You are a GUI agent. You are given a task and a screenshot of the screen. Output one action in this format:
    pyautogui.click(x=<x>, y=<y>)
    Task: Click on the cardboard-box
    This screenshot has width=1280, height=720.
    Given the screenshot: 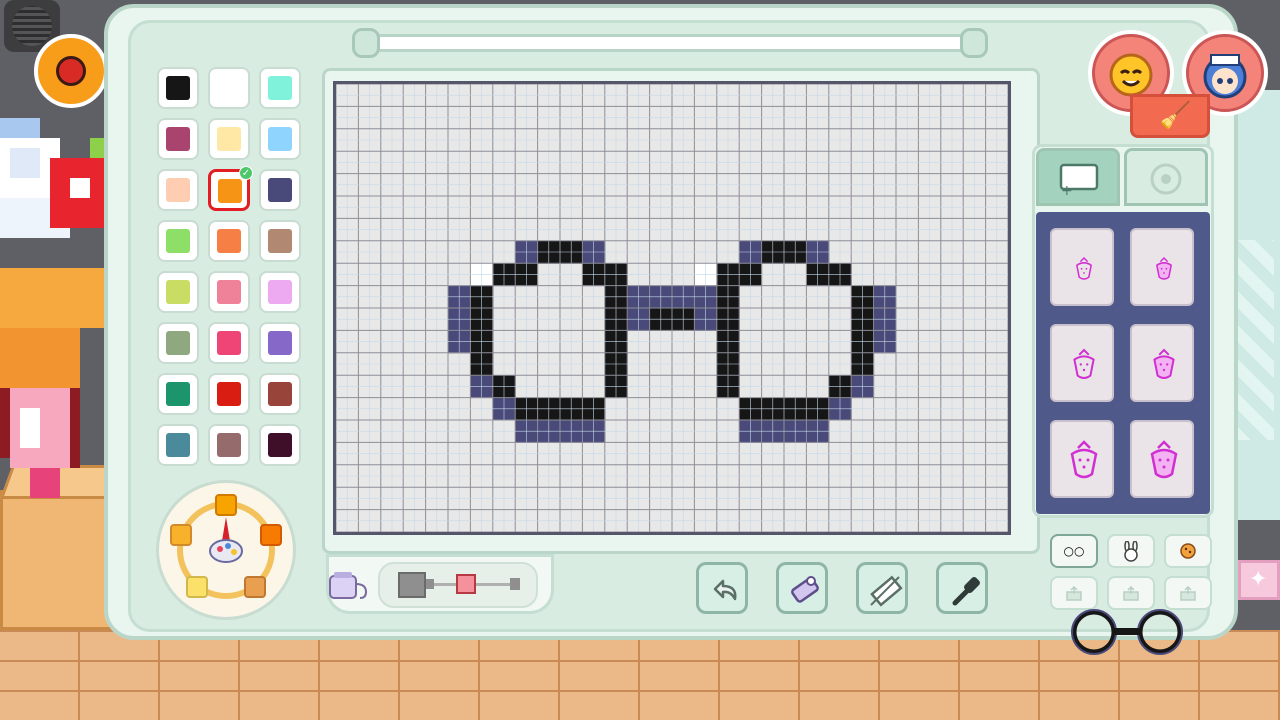 What is the action you would take?
    pyautogui.click(x=56, y=560)
    